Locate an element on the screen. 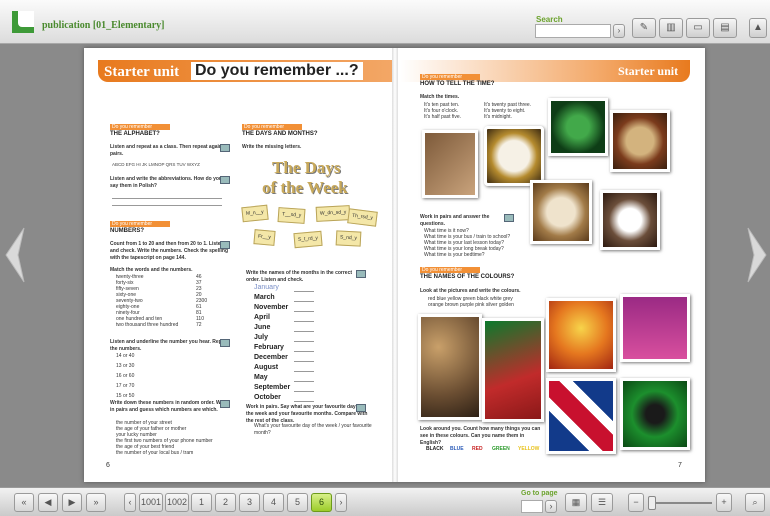 This screenshot has width=770, height=516. colour-photo-a is located at coordinates (450, 367).